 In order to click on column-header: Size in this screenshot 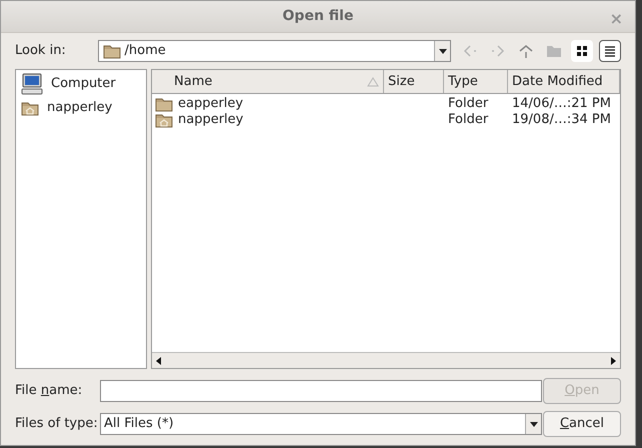, I will do `click(414, 81)`.